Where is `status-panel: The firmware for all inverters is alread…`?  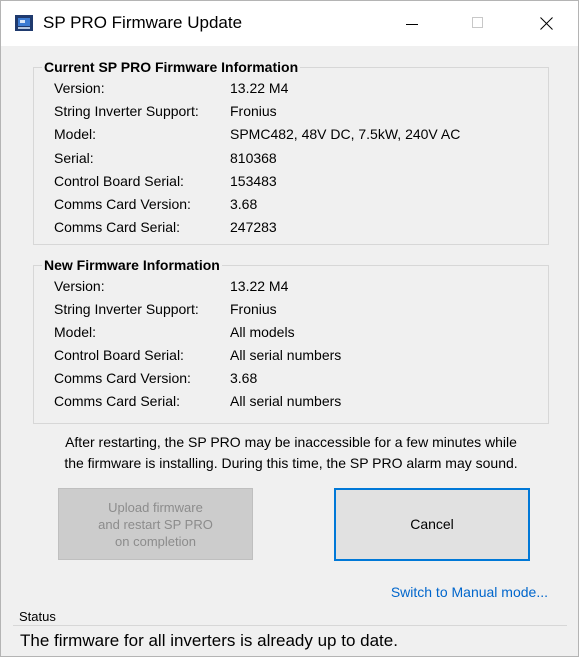 status-panel: The firmware for all inverters is alread… is located at coordinates (290, 640).